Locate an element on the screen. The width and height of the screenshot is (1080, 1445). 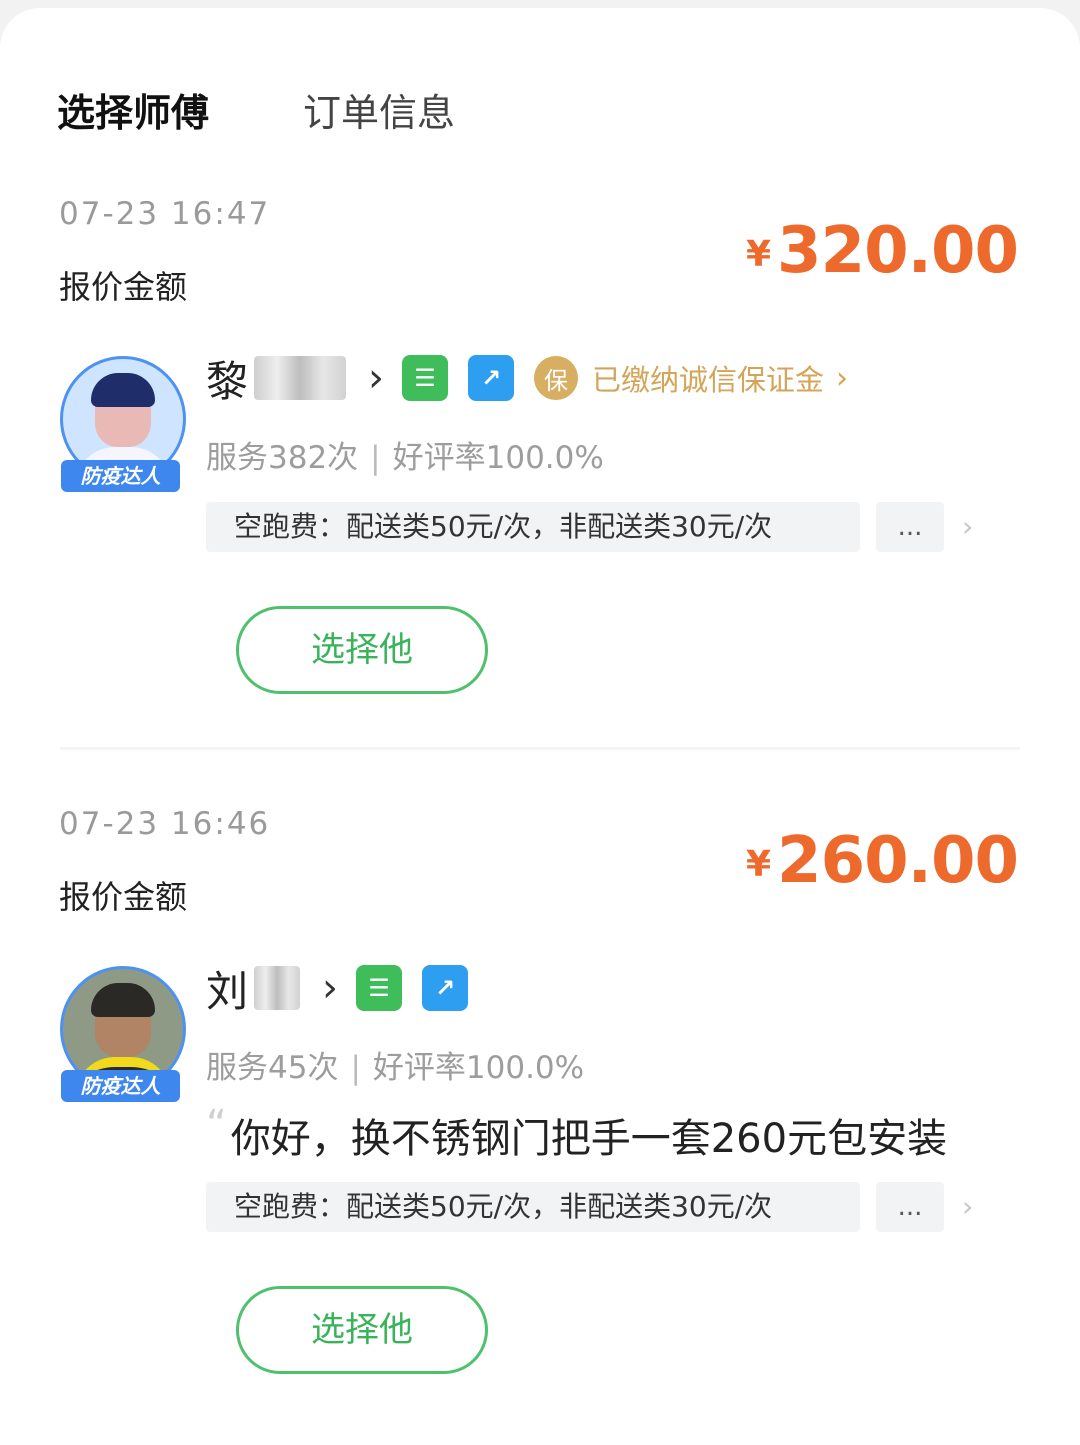
quote-price: ¥320.00 is located at coordinates (882, 251).